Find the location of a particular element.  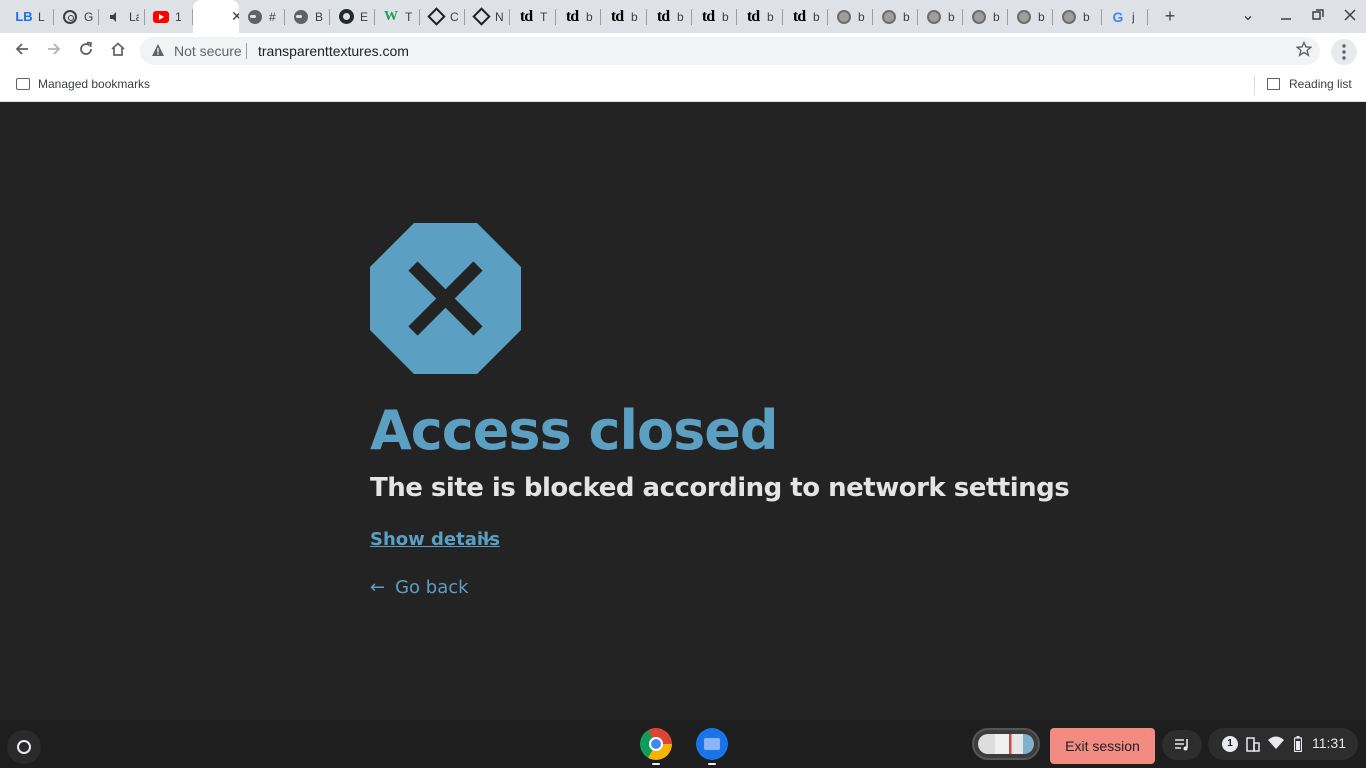

chrome-running-indicator is located at coordinates (656, 764).